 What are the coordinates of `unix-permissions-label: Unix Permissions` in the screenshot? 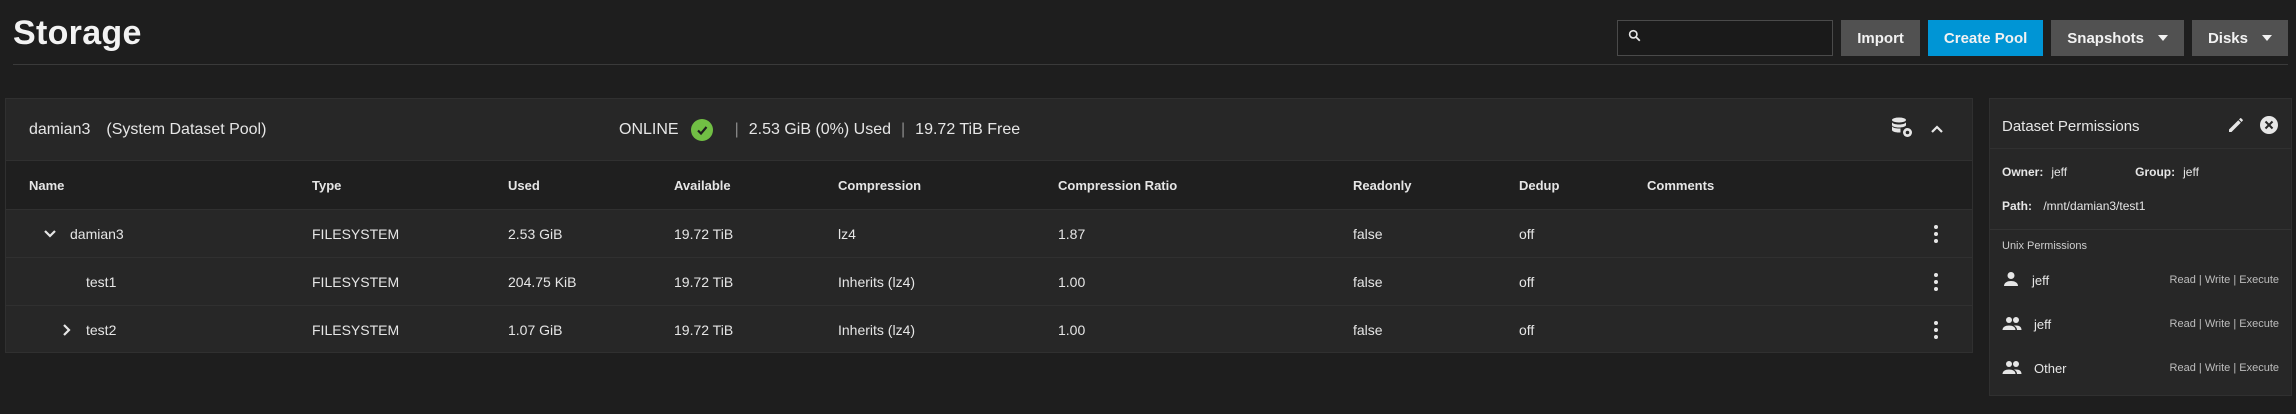 It's located at (2044, 246).